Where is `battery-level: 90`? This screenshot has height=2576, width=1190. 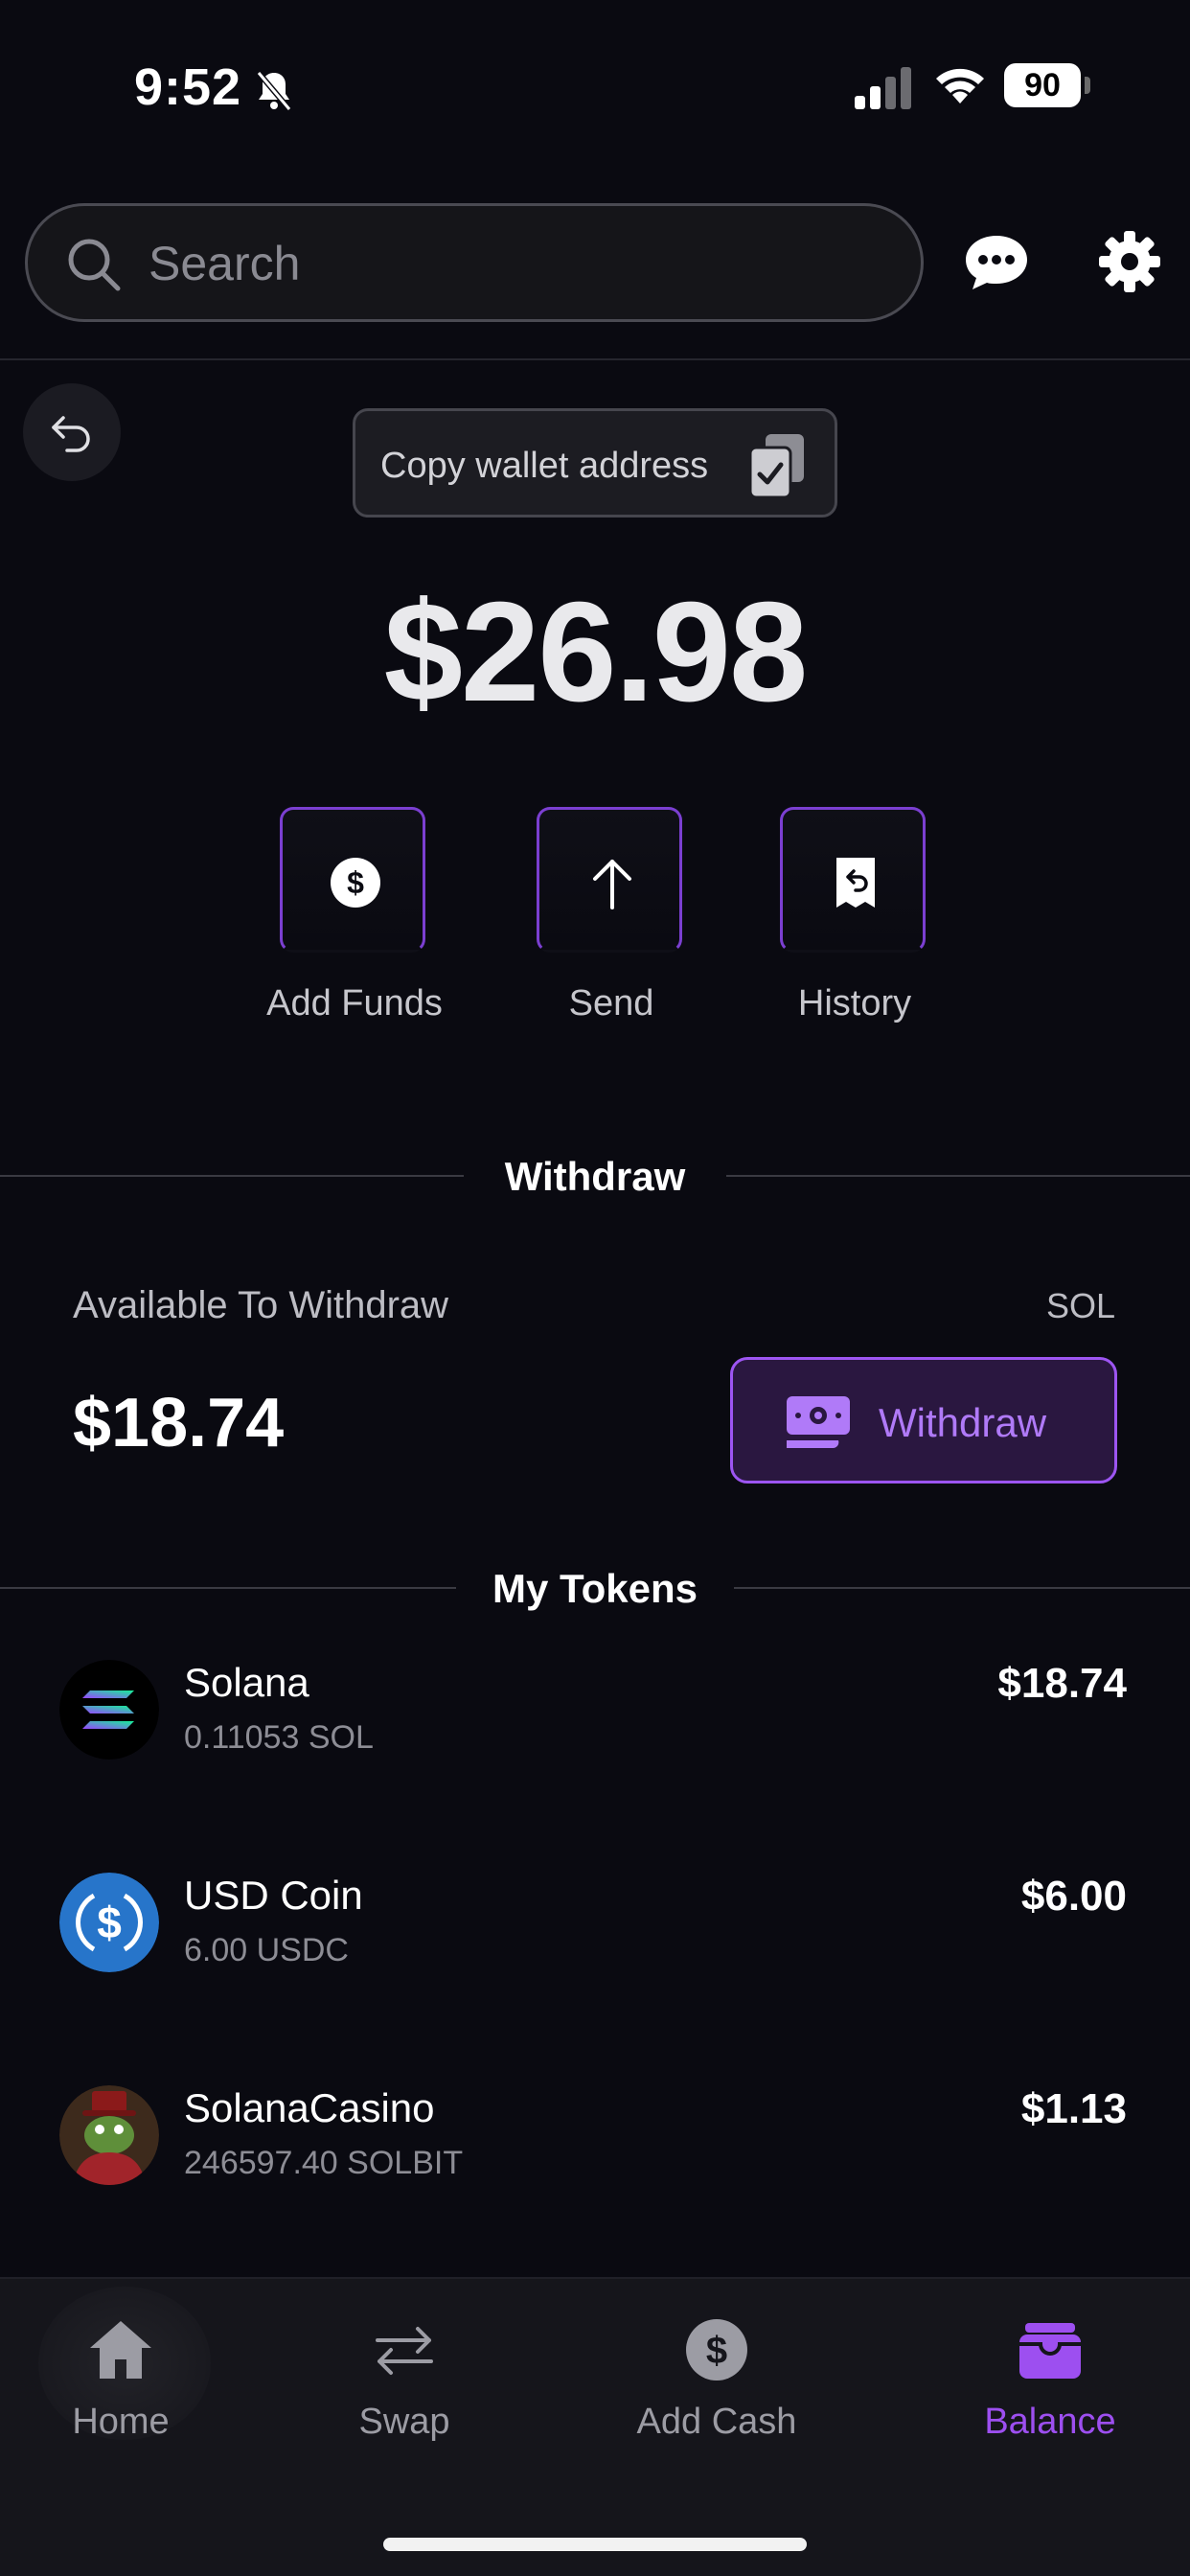 battery-level: 90 is located at coordinates (1042, 85).